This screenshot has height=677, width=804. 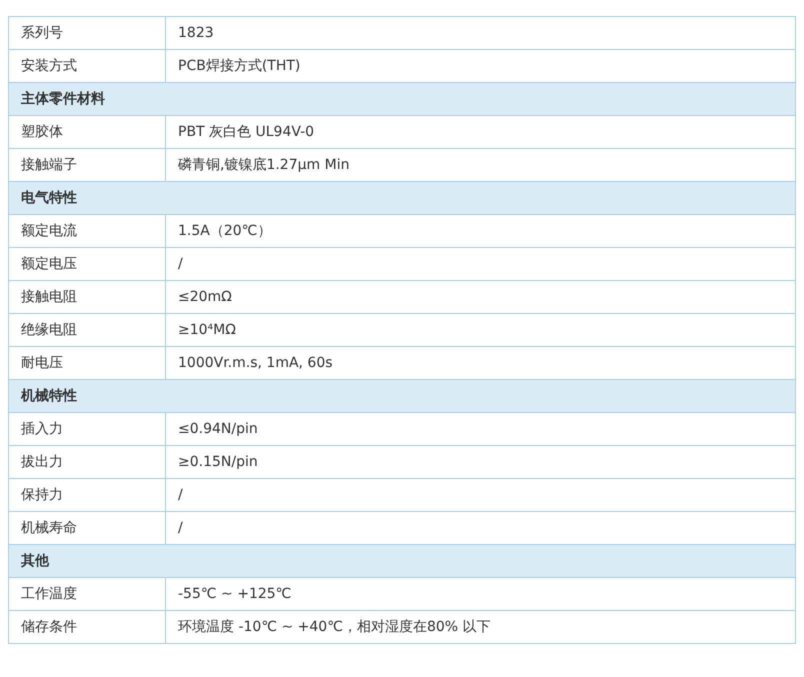 I want to click on property-value: 1.5A（20℃）, so click(x=481, y=231).